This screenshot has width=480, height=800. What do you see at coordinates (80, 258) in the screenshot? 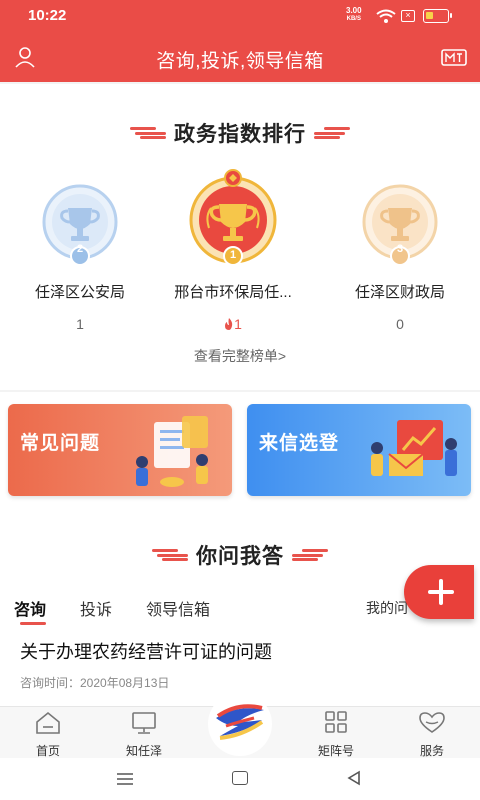
I see `rank-item-2: 2 任泽区公安局 1` at bounding box center [80, 258].